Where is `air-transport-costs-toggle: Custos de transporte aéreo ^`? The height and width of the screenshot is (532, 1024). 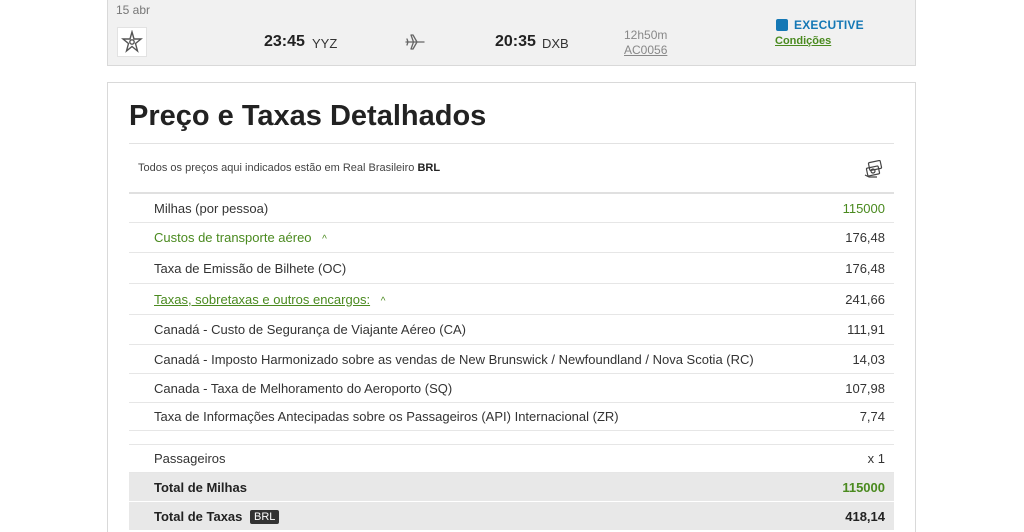 air-transport-costs-toggle: Custos de transporte aéreo ^ is located at coordinates (240, 237).